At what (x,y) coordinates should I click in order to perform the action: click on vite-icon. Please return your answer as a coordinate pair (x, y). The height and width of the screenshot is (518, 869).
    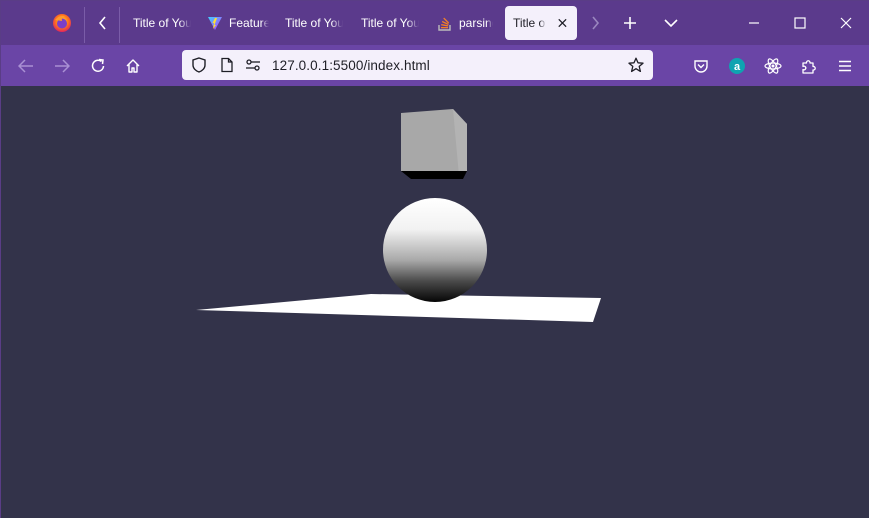
    Looking at the image, I should click on (215, 23).